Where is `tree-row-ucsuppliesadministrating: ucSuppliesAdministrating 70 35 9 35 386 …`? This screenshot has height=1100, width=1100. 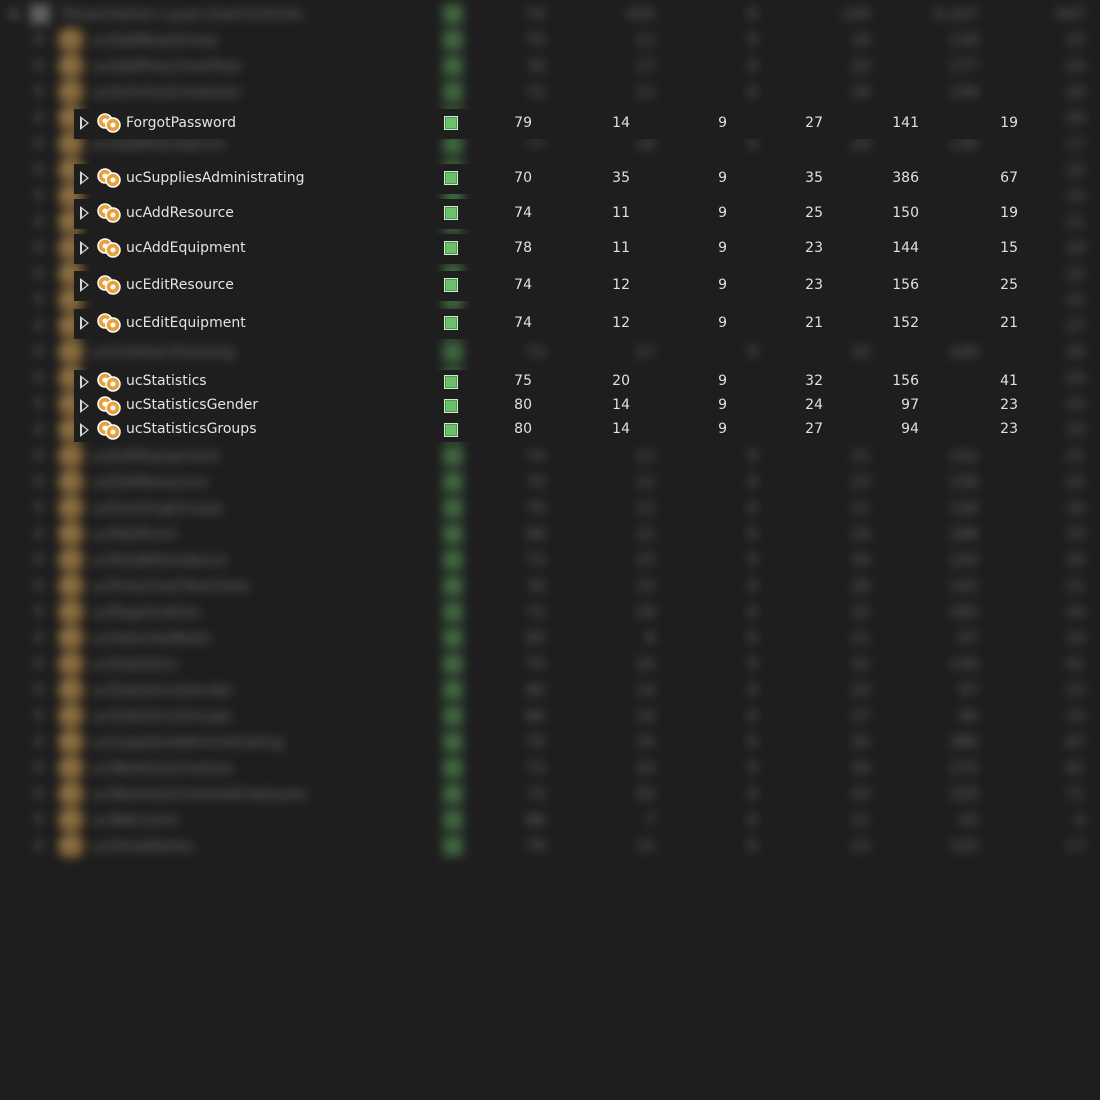
tree-row-ucsuppliesadministrating: ucSuppliesAdministrating 70 35 9 35 386 … is located at coordinates (557, 179).